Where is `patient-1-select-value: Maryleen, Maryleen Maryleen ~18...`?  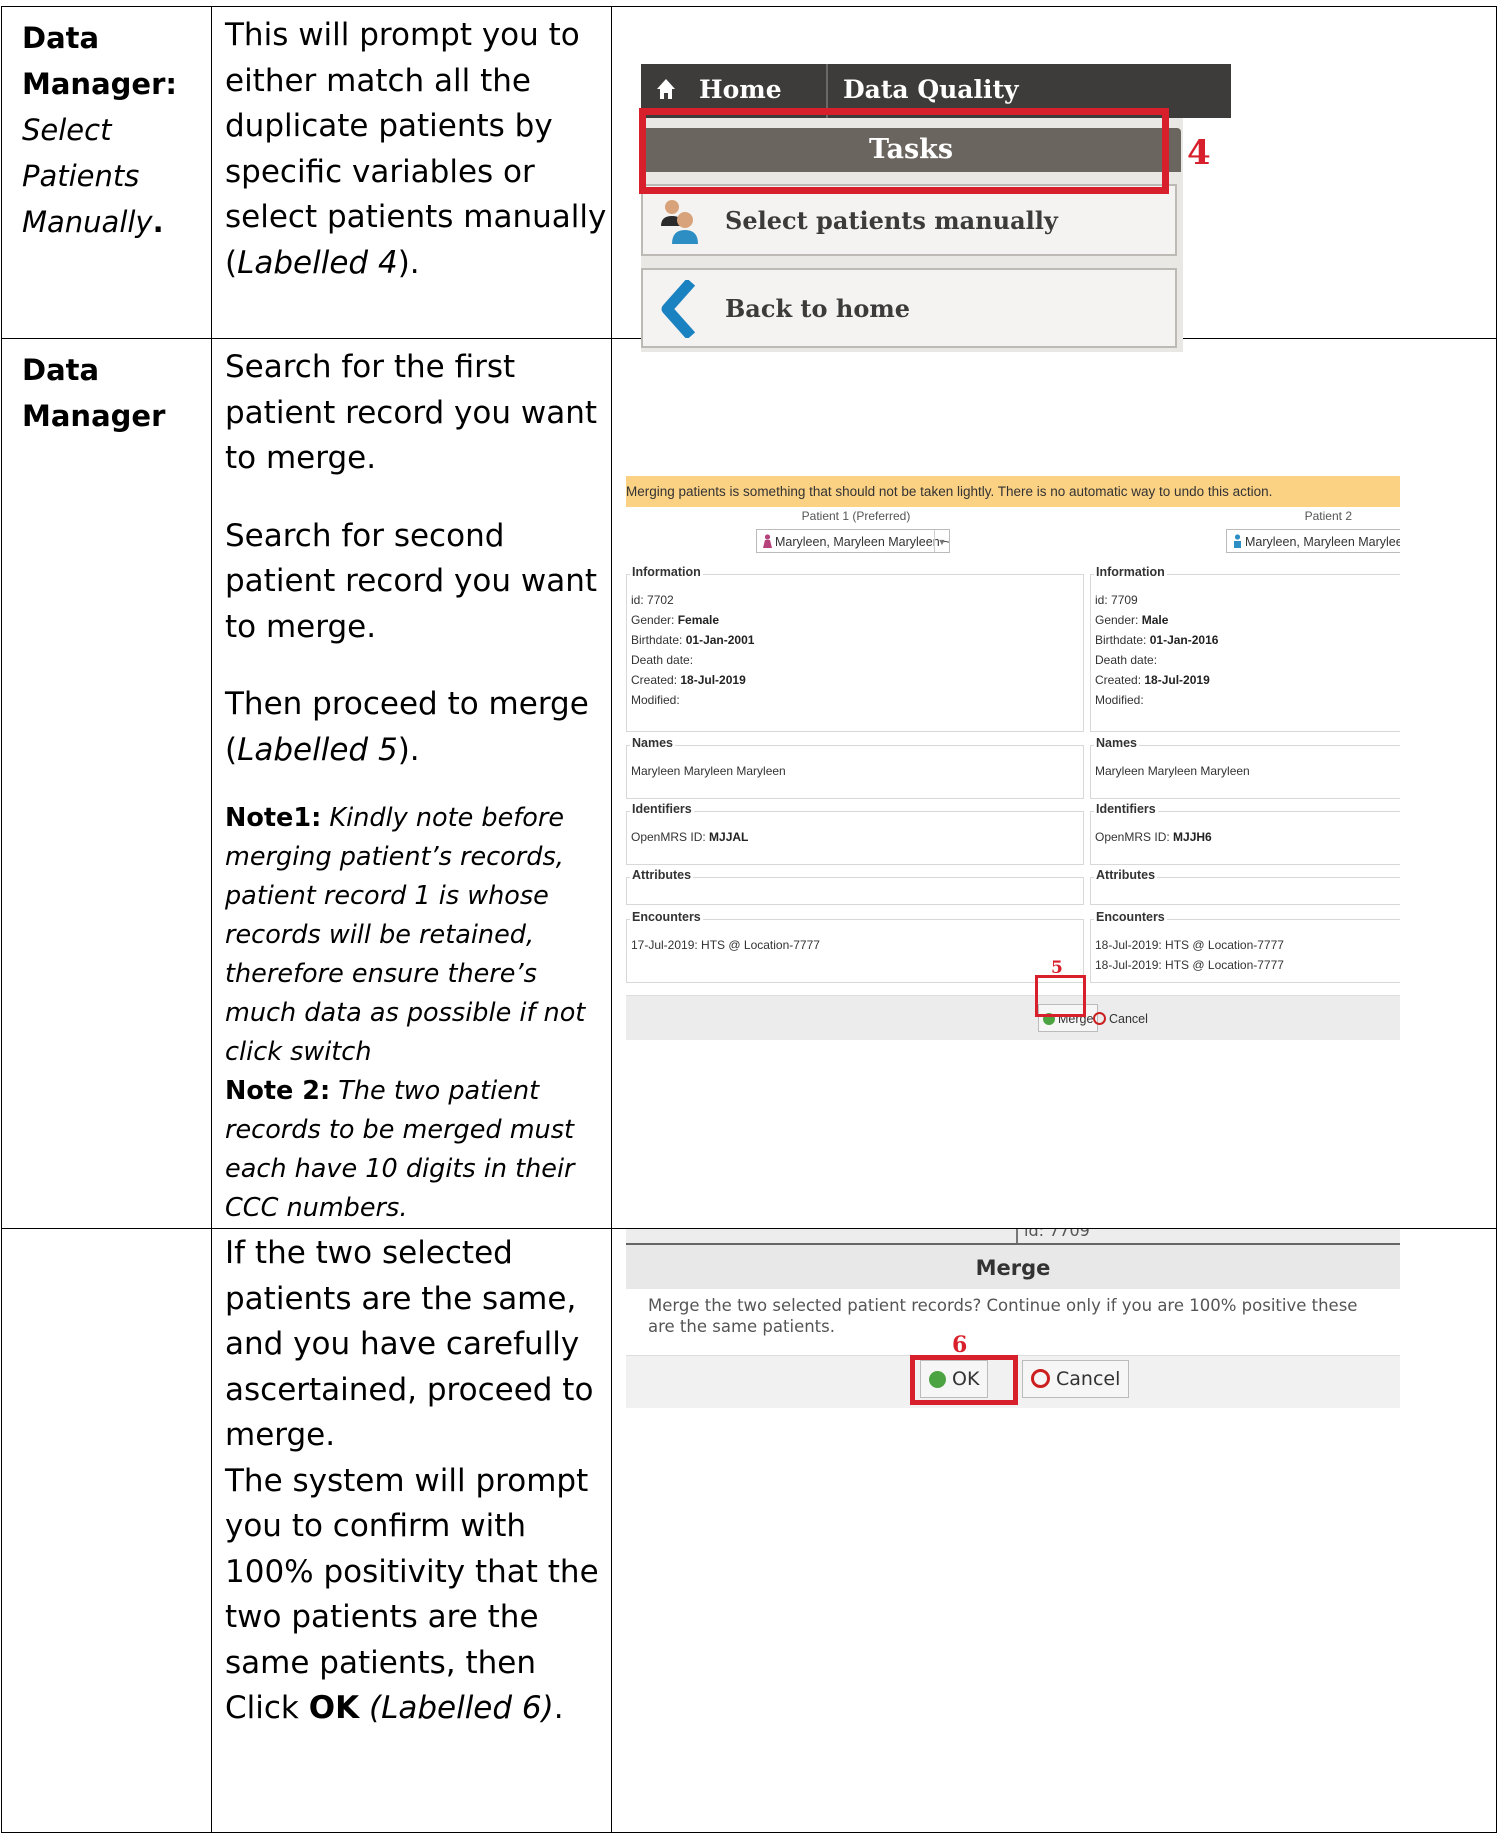
patient-1-select-value: Maryleen, Maryleen Maryleen ~18... is located at coordinates (862, 542).